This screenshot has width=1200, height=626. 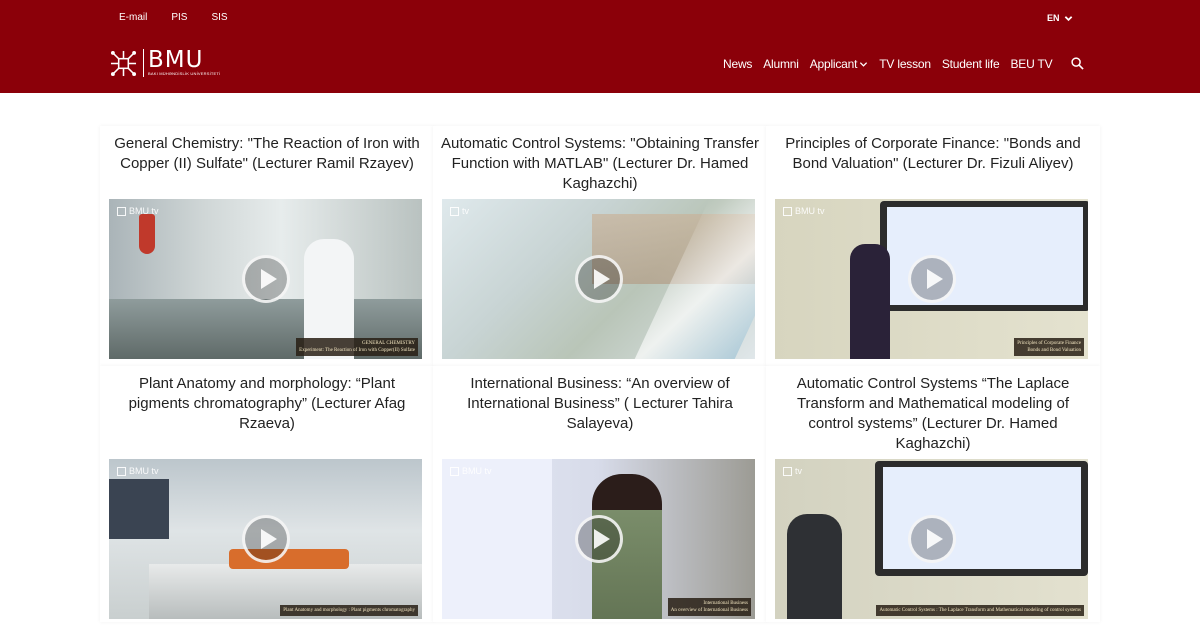 What do you see at coordinates (497, 539) in the screenshot?
I see `projection-screen-shape` at bounding box center [497, 539].